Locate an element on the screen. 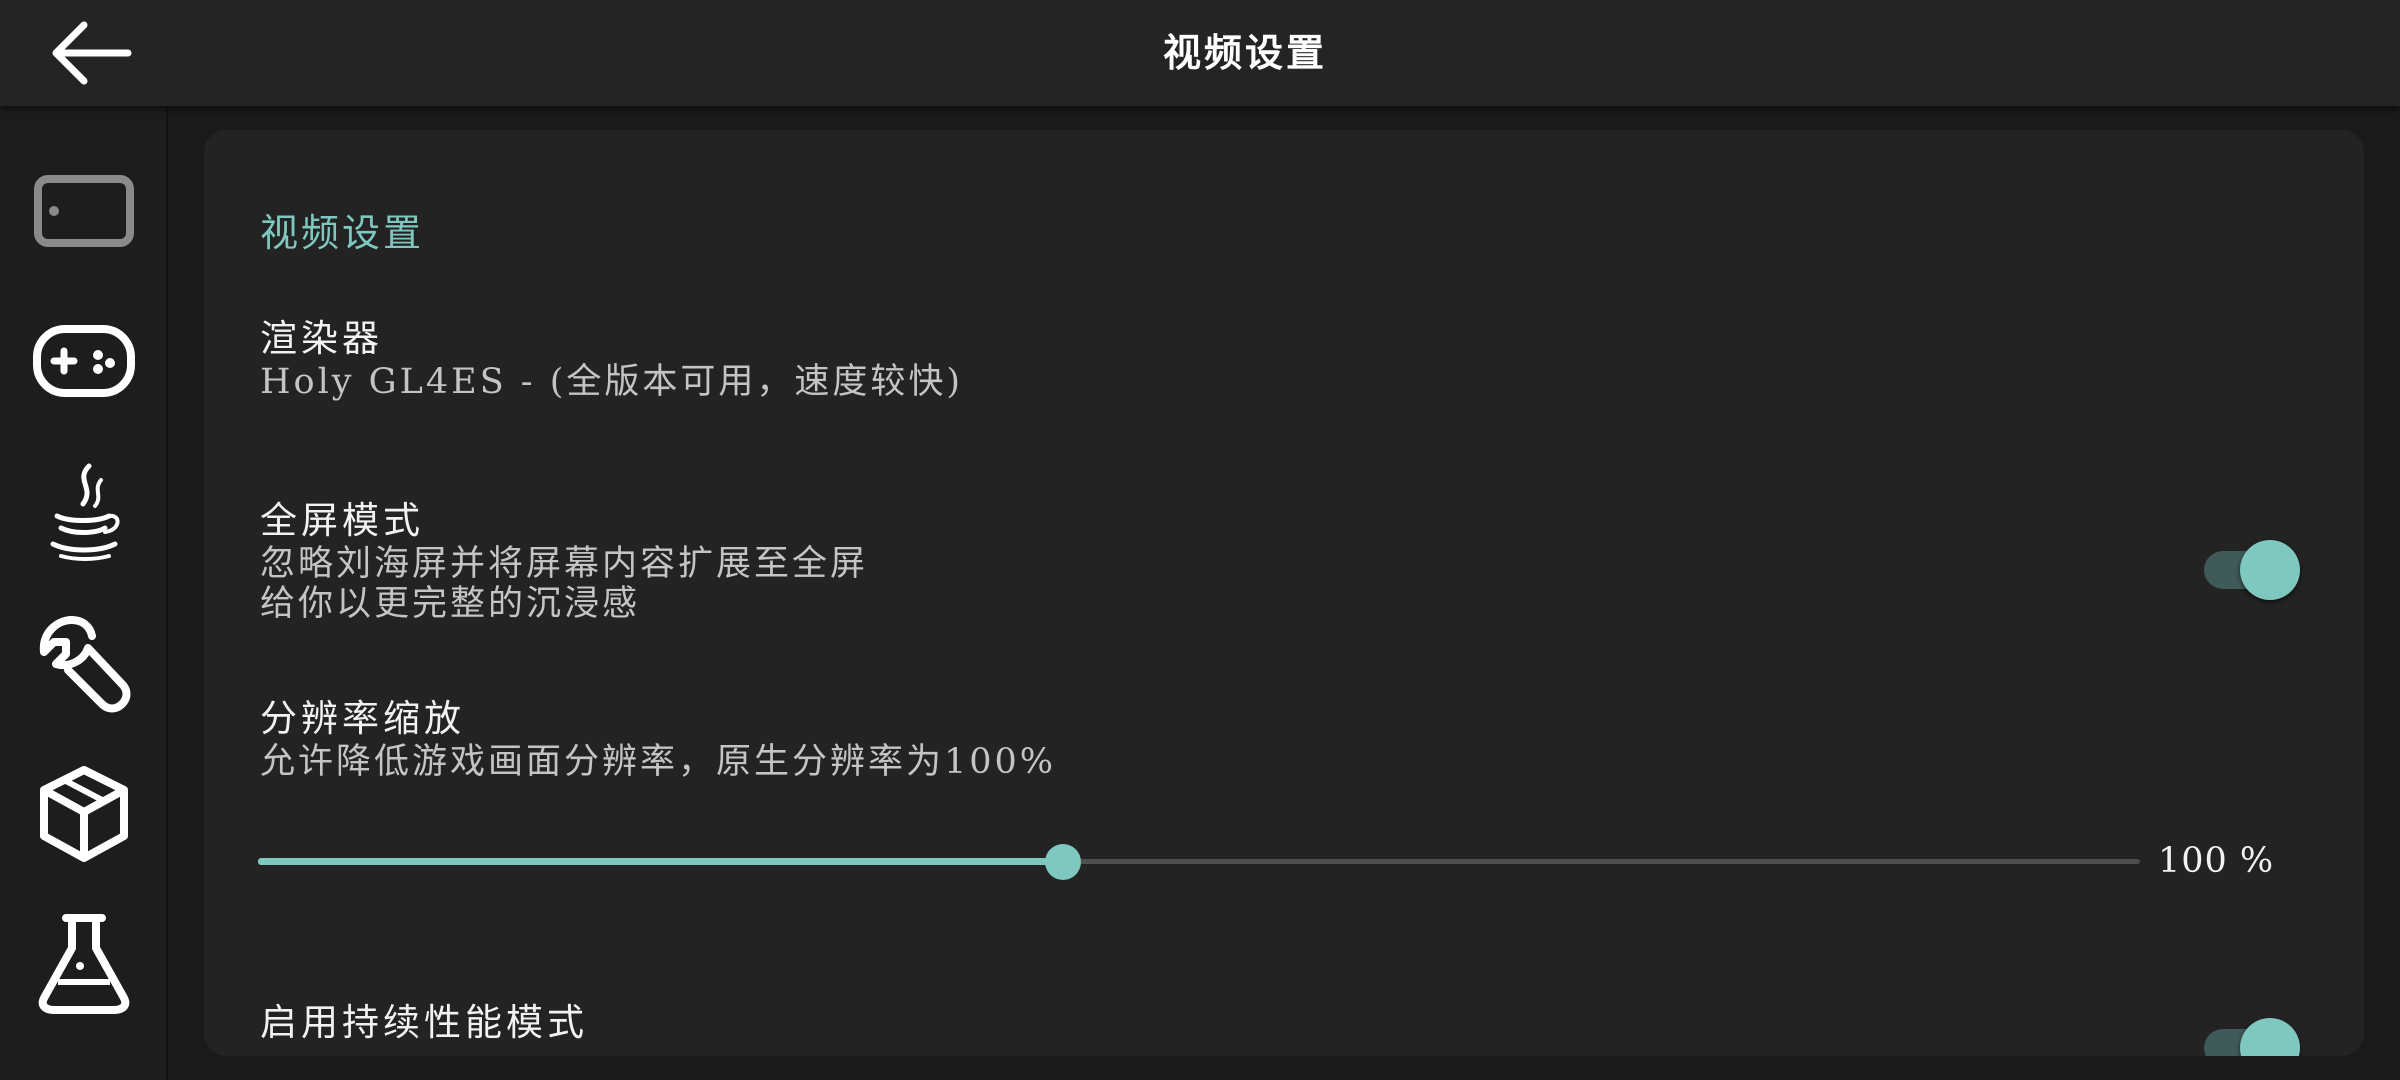  sidebar-item-experimental is located at coordinates (84, 964).